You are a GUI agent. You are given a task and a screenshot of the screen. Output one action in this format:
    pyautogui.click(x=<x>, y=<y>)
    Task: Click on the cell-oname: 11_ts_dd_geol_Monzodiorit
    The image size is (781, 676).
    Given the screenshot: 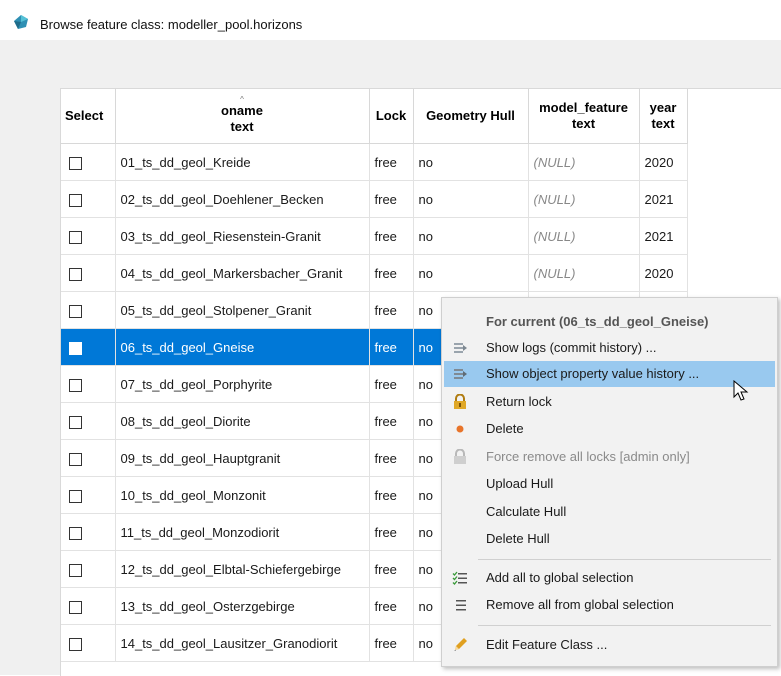 What is the action you would take?
    pyautogui.click(x=242, y=532)
    